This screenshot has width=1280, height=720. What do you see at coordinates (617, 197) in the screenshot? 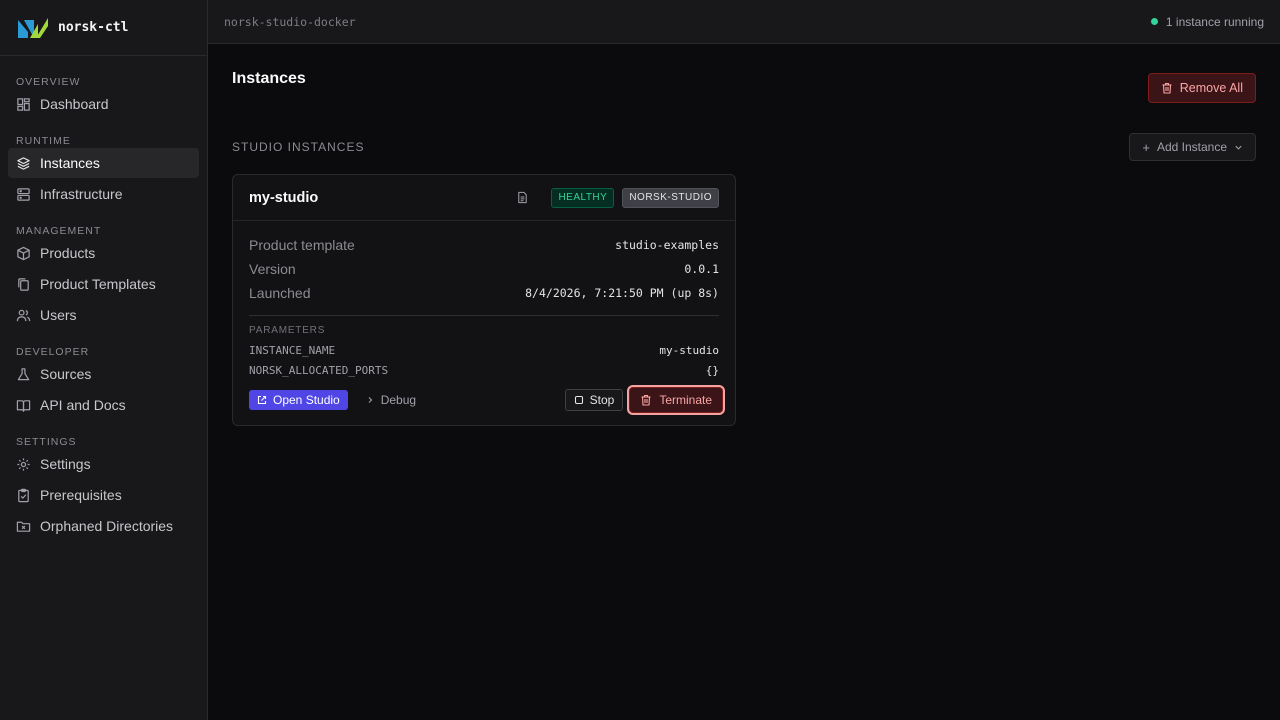
I see `instance-badges: HEALTHY NORSK-STUDIO` at bounding box center [617, 197].